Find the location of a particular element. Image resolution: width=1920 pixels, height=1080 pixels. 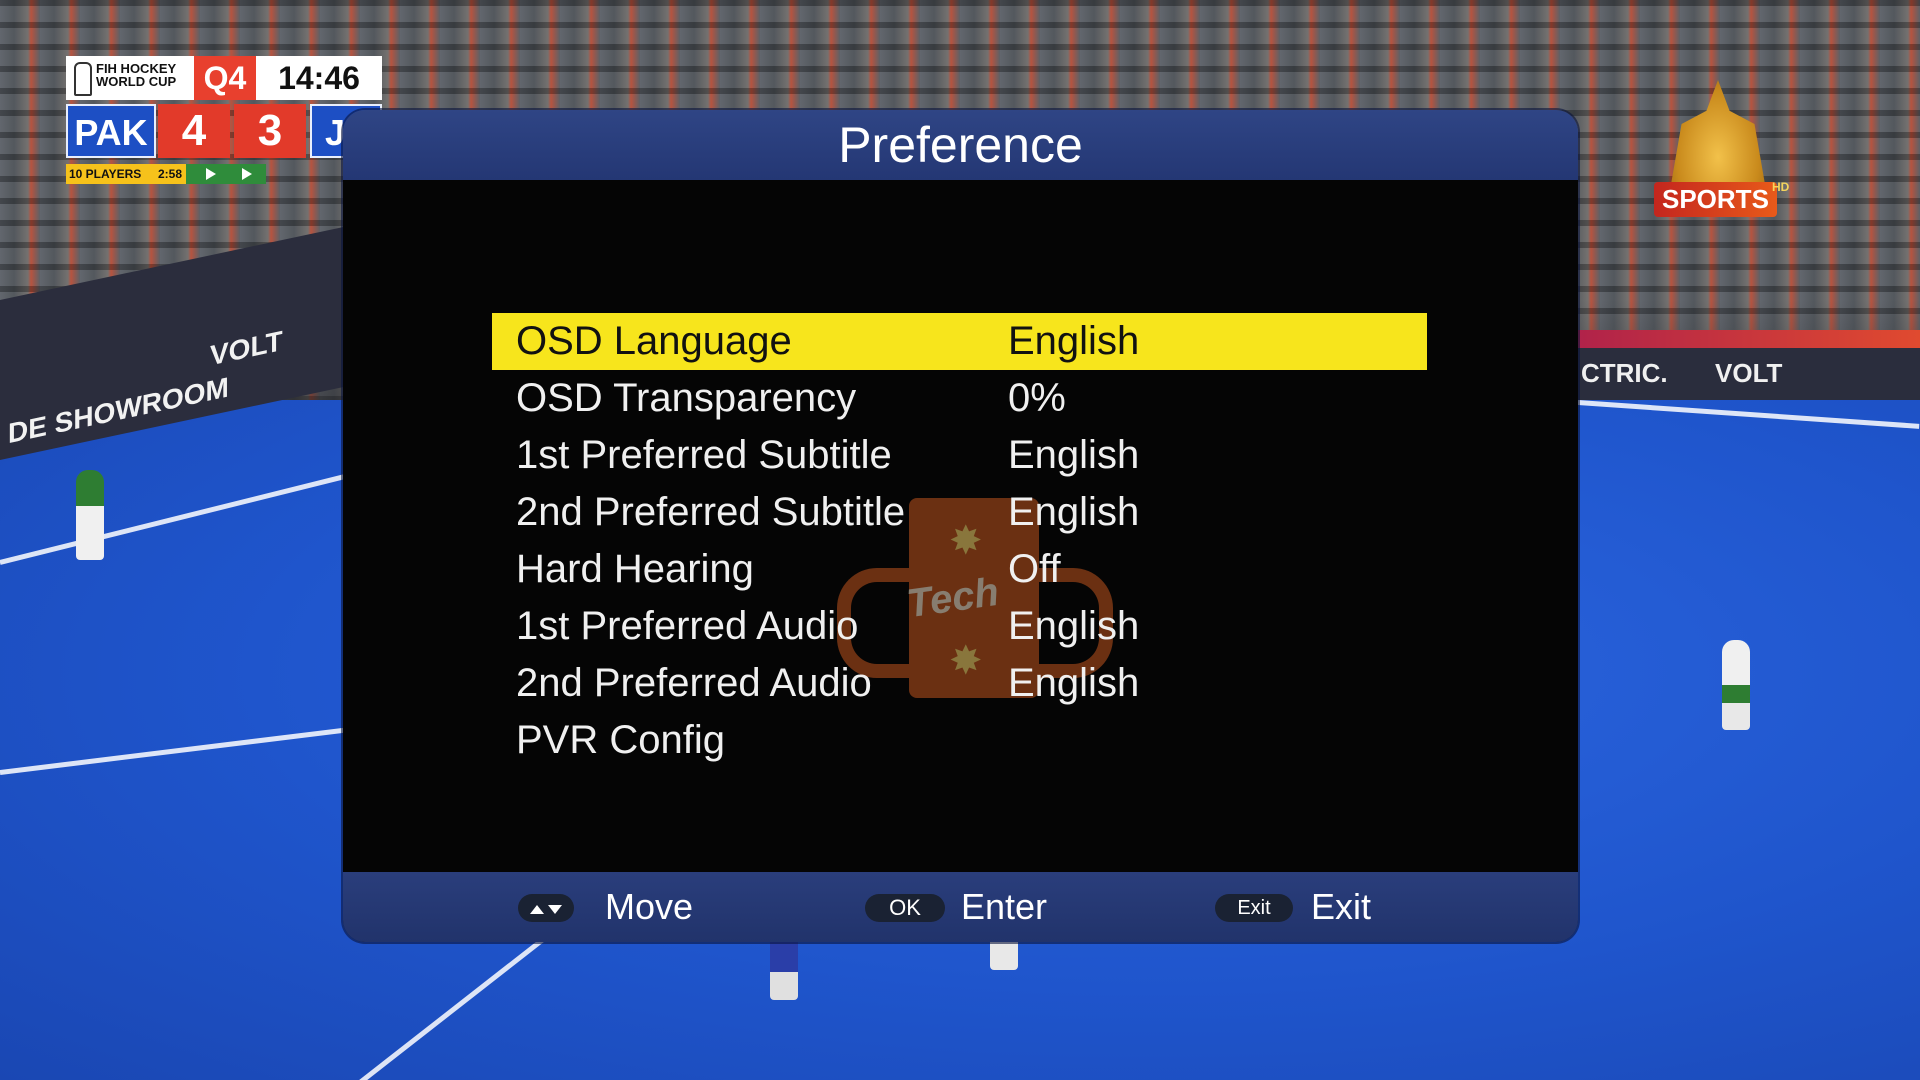

advertising-board-right: CTRIC. VOLT is located at coordinates (1747, 374).